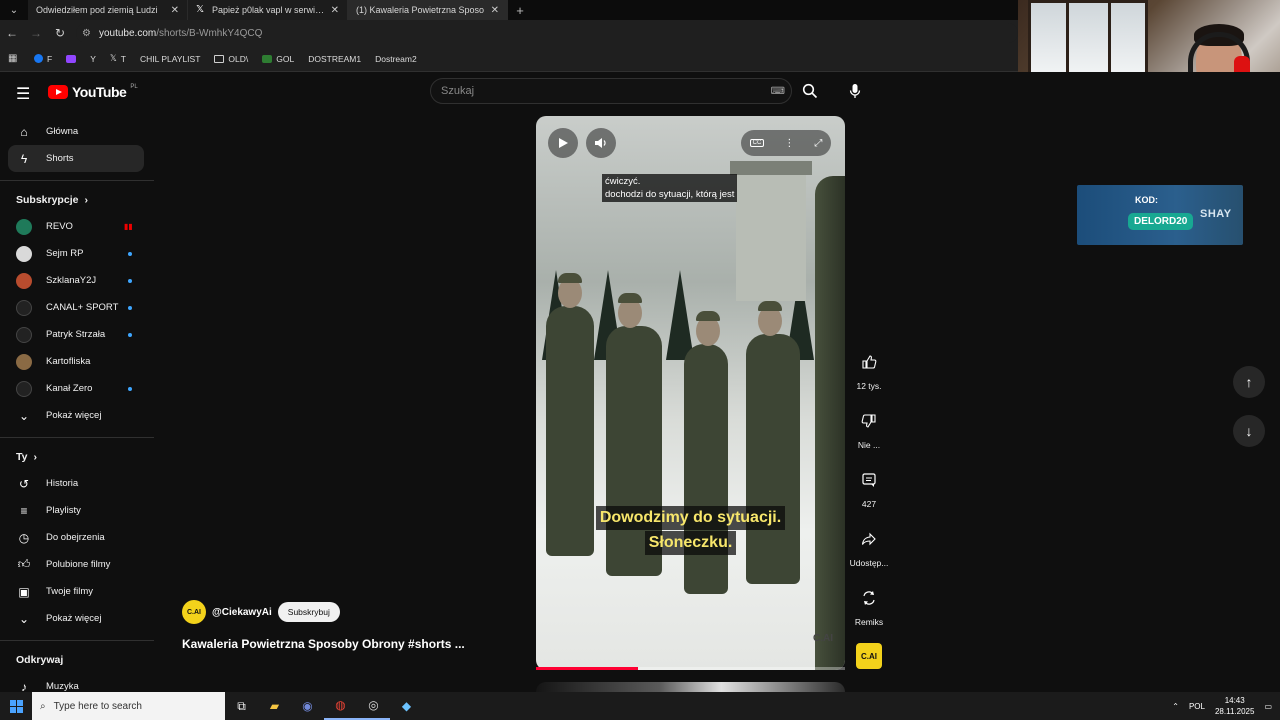 The image size is (1280, 720). What do you see at coordinates (268, 10) in the screenshot?
I see `browser-tab-2: 𝕏 Papież p0lak vapl w serwisie X ✕` at bounding box center [268, 10].